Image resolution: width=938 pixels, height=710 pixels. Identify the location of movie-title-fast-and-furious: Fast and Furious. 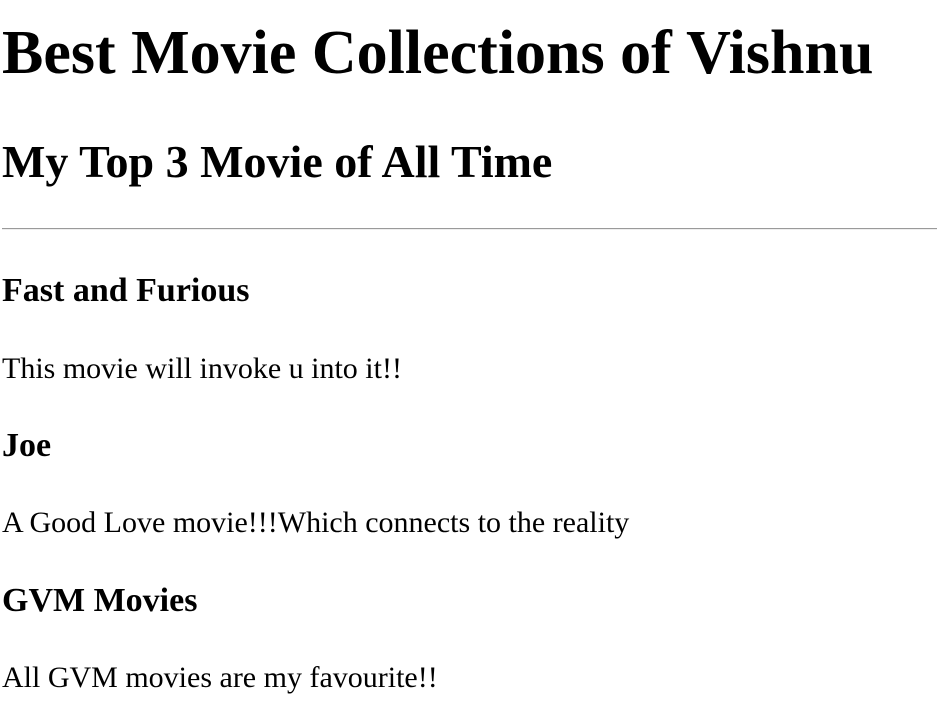
(126, 290).